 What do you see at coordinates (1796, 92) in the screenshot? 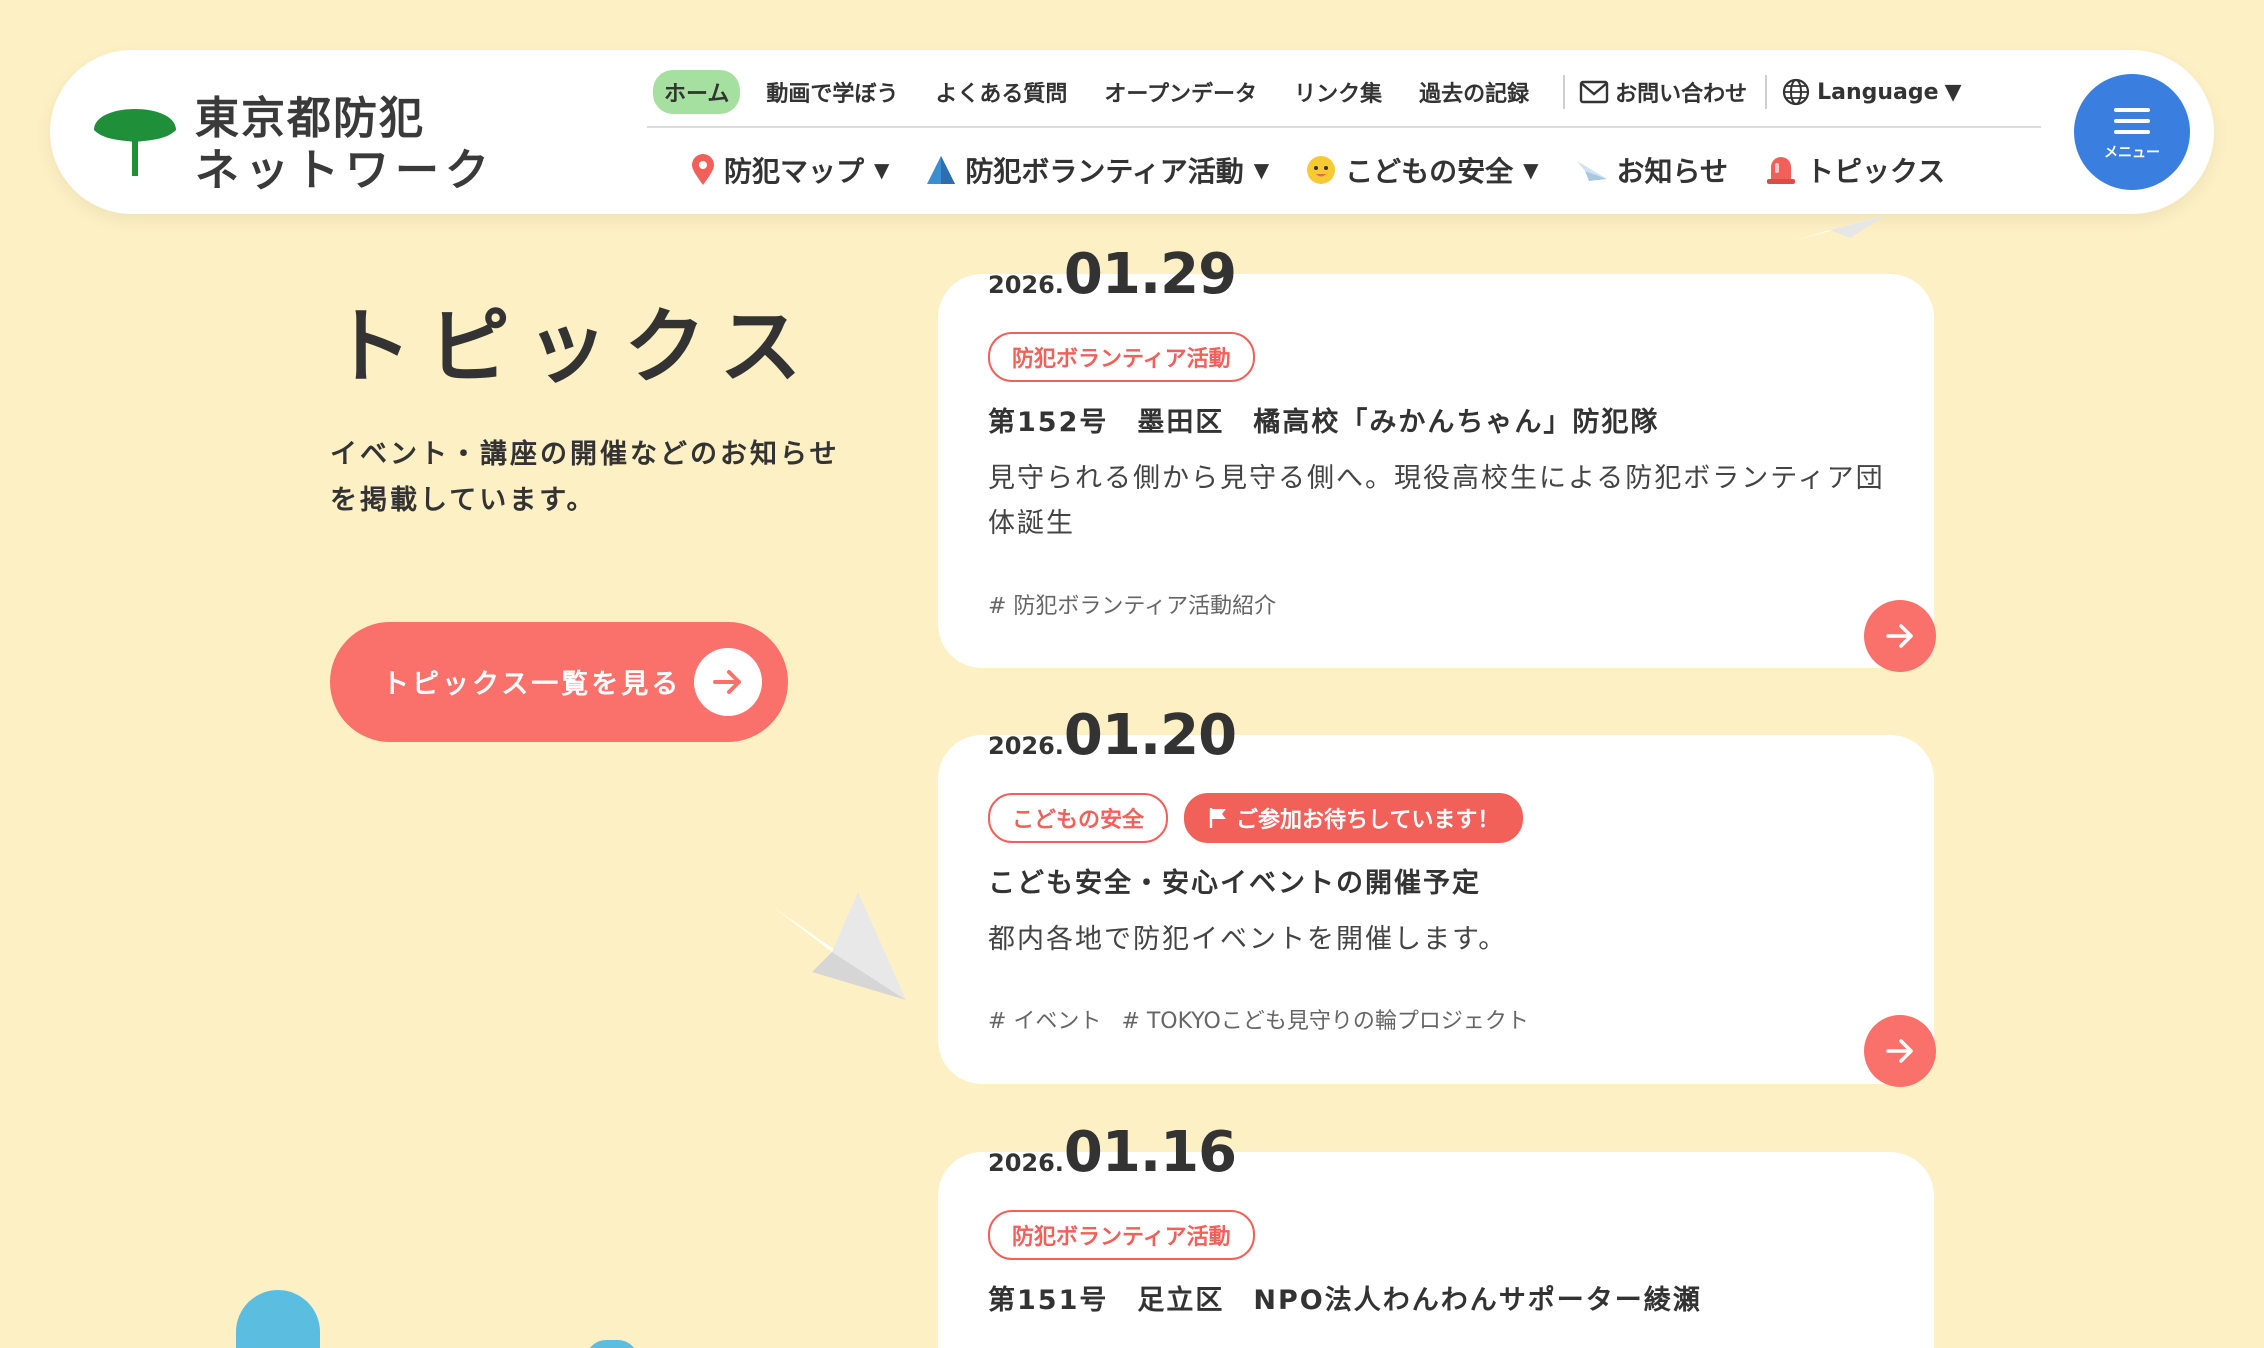
I see `globe-icon` at bounding box center [1796, 92].